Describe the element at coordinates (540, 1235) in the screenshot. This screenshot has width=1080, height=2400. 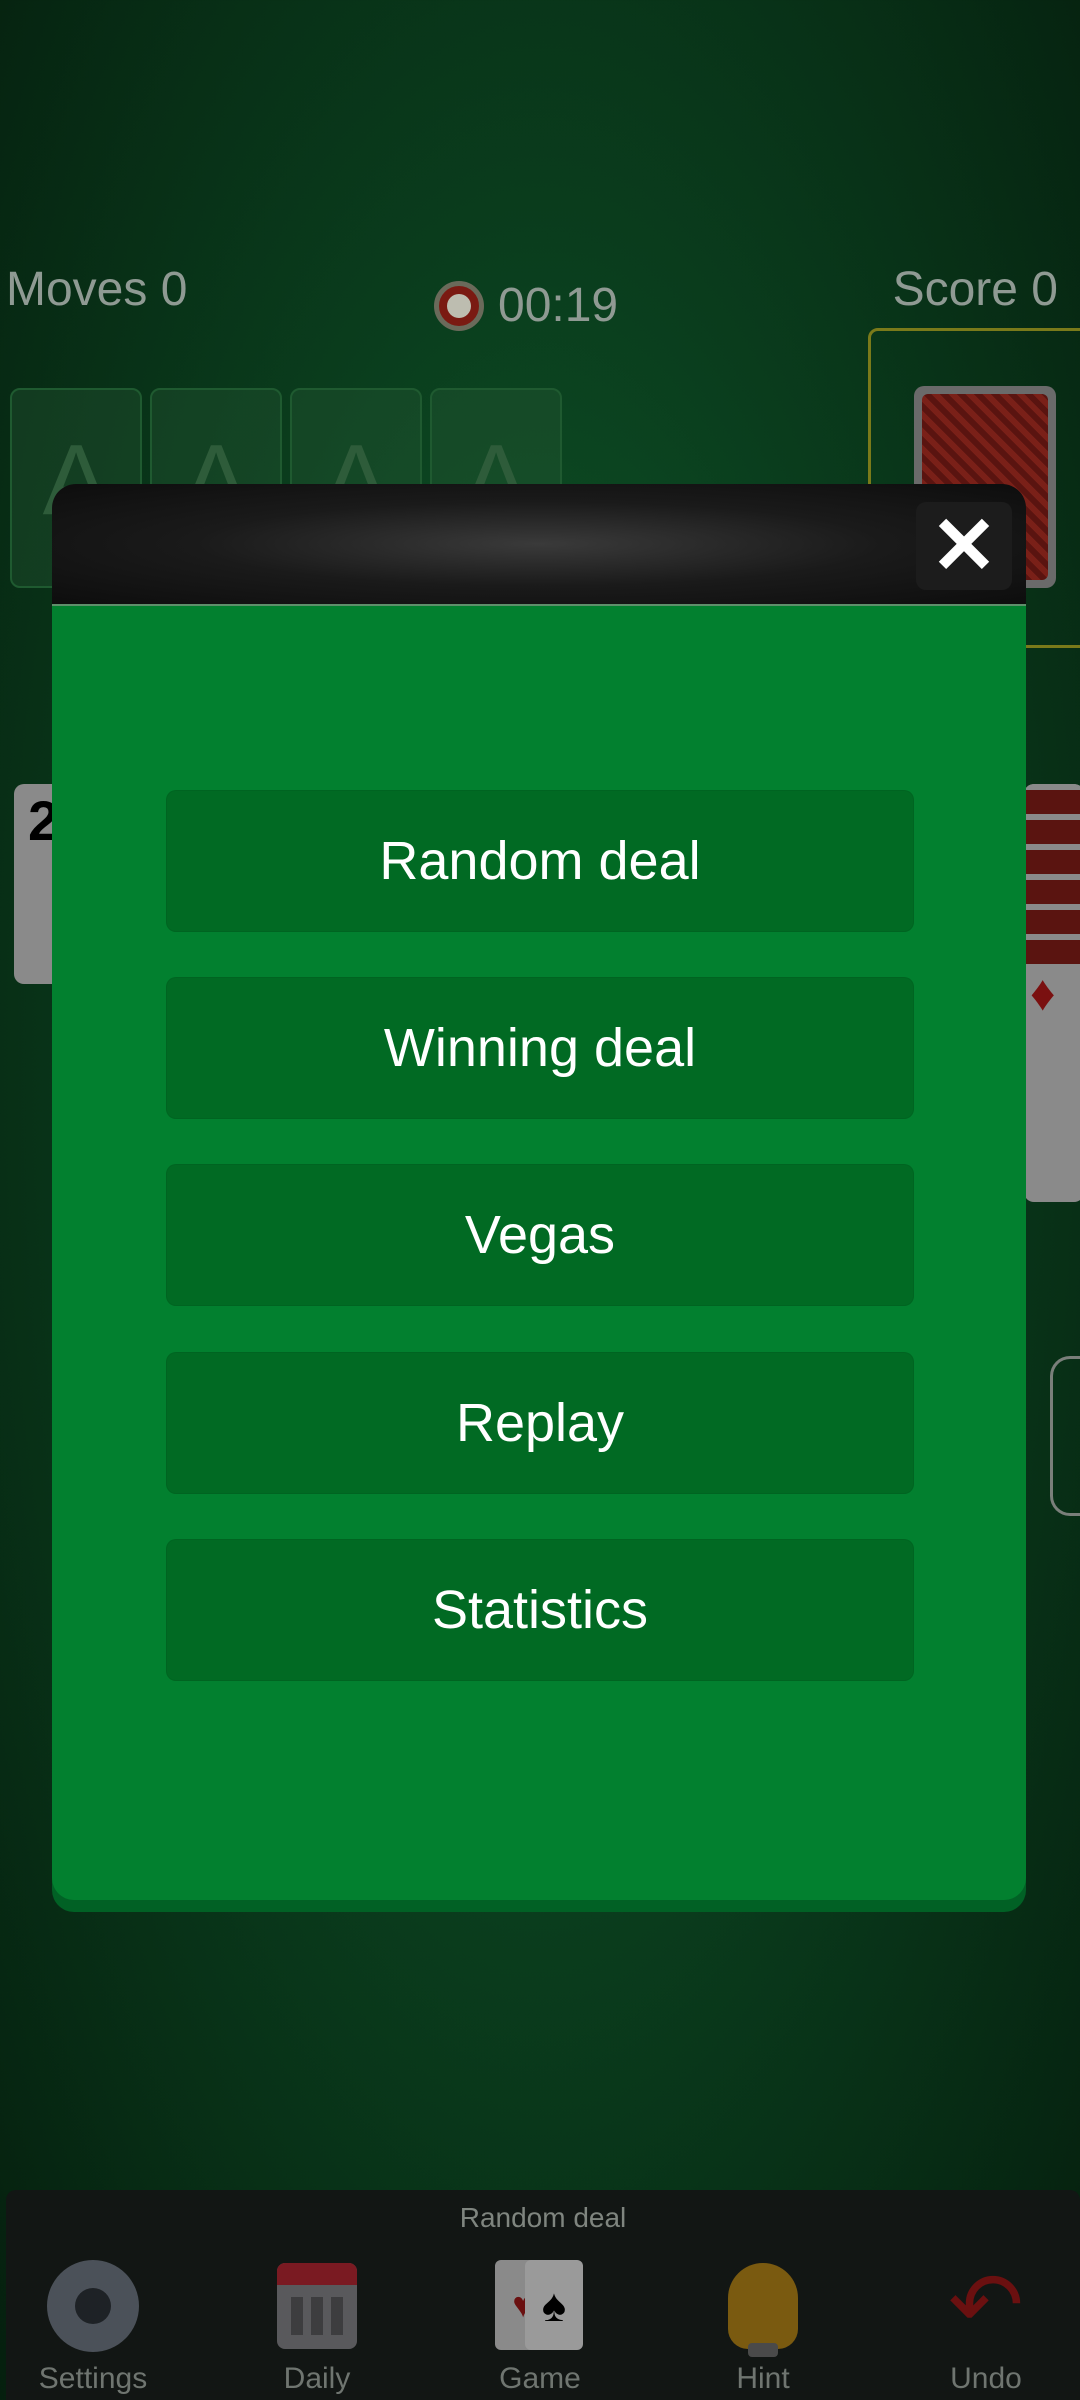
I see `vegas-button: Vegas` at that location.